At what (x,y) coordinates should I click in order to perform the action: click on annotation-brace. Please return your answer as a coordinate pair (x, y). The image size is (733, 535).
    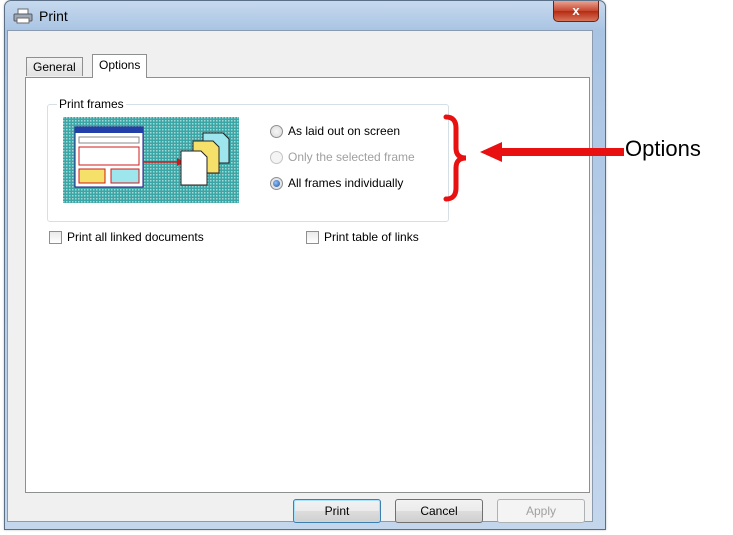
    Looking at the image, I should click on (455, 158).